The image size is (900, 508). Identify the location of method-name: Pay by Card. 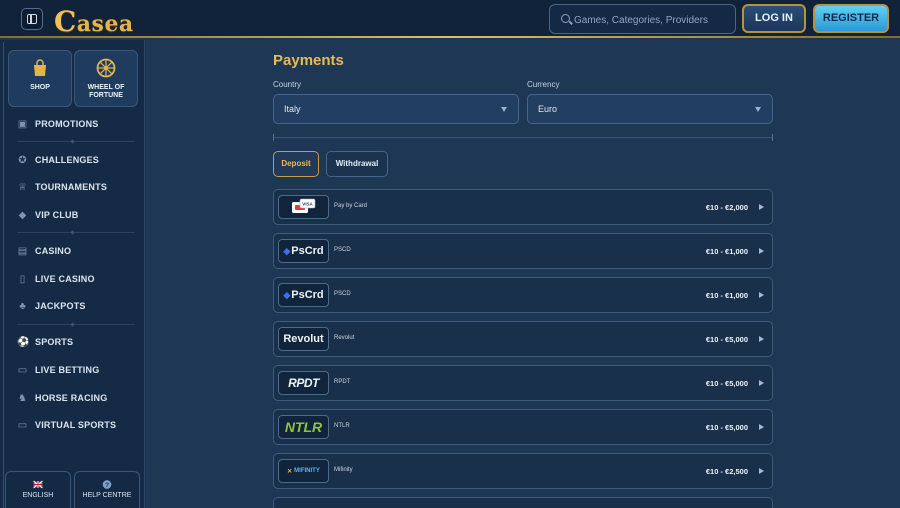
(351, 206).